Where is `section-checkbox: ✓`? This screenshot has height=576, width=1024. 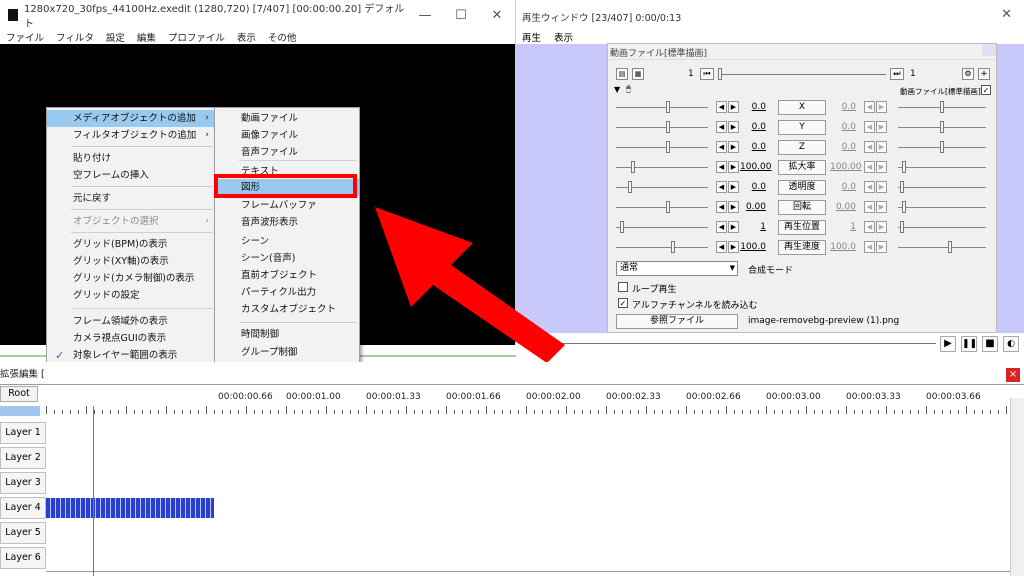 section-checkbox: ✓ is located at coordinates (986, 90).